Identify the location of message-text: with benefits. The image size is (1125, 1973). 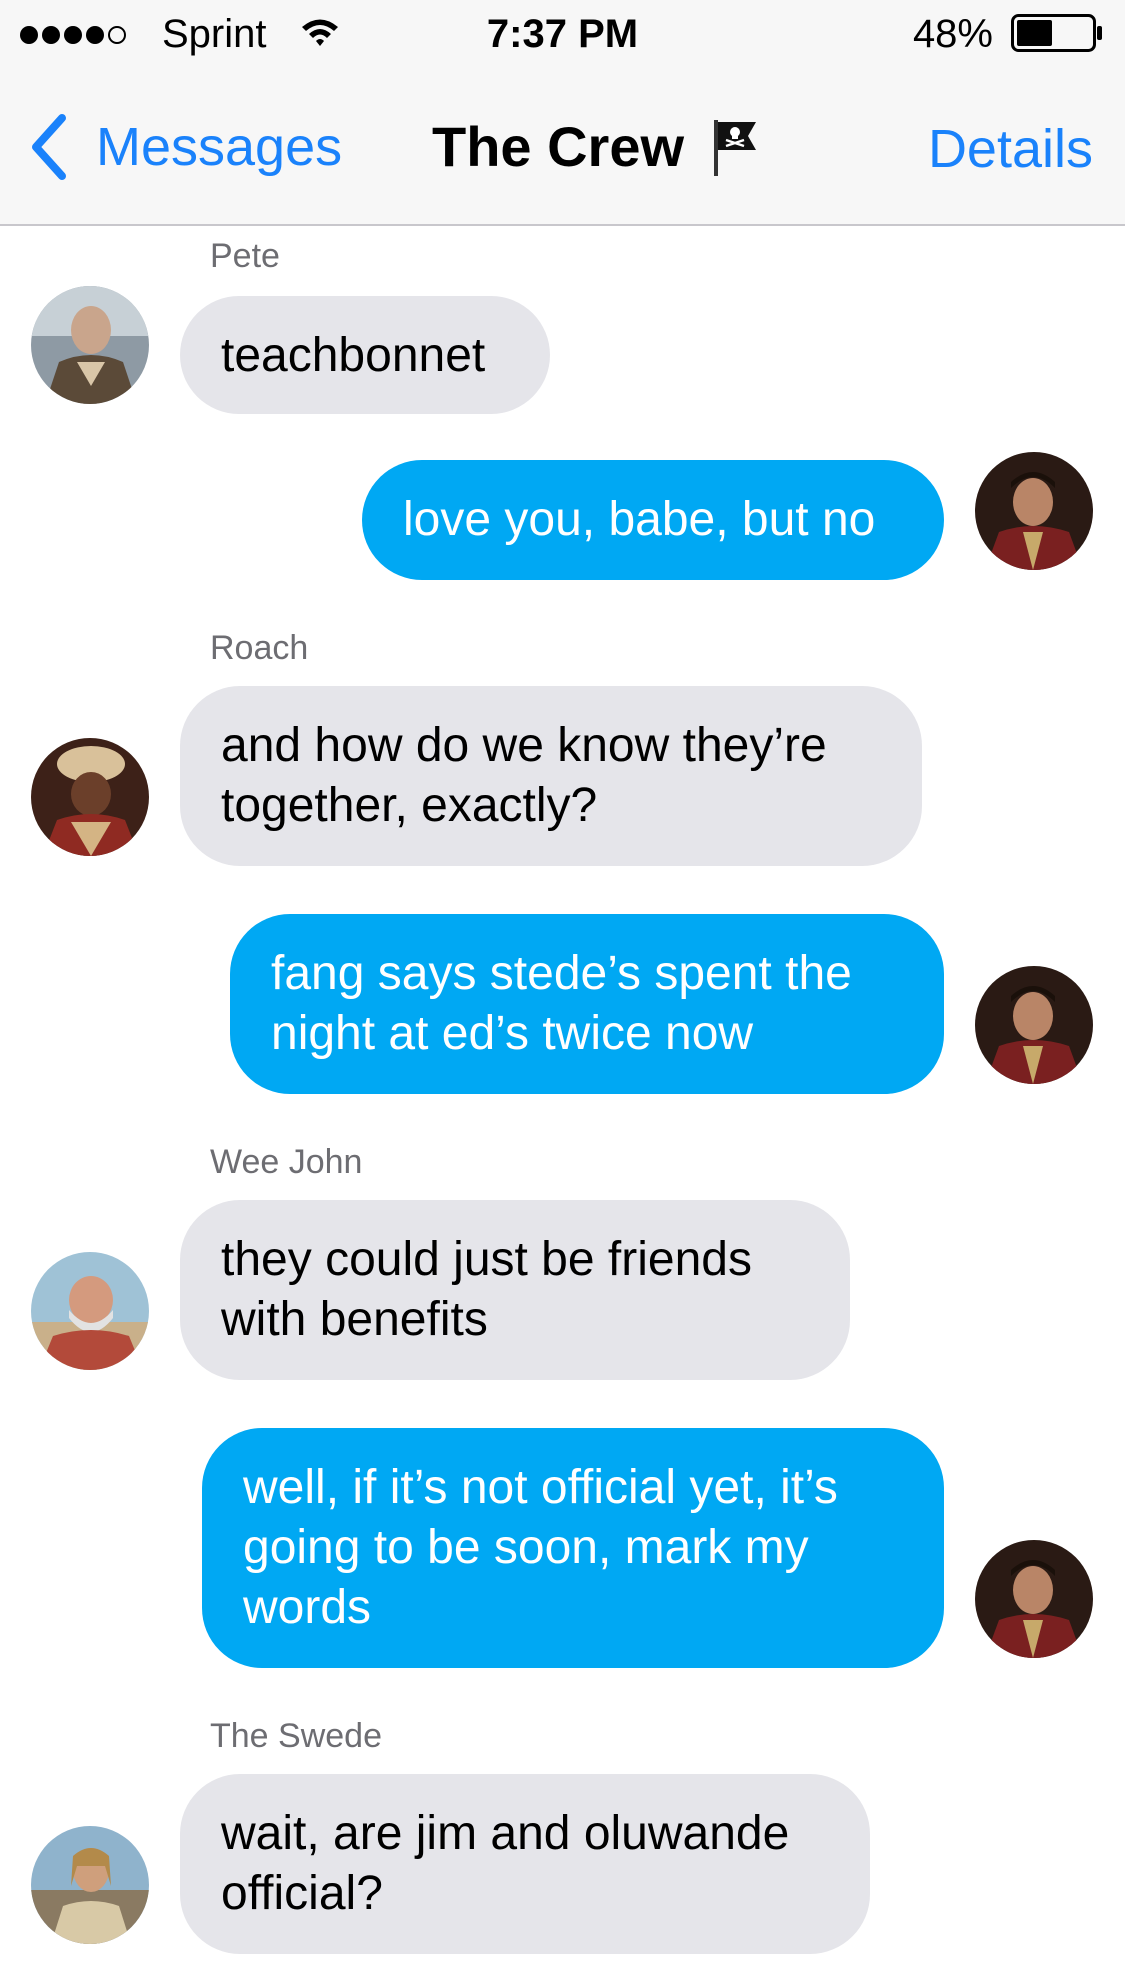
(354, 1319).